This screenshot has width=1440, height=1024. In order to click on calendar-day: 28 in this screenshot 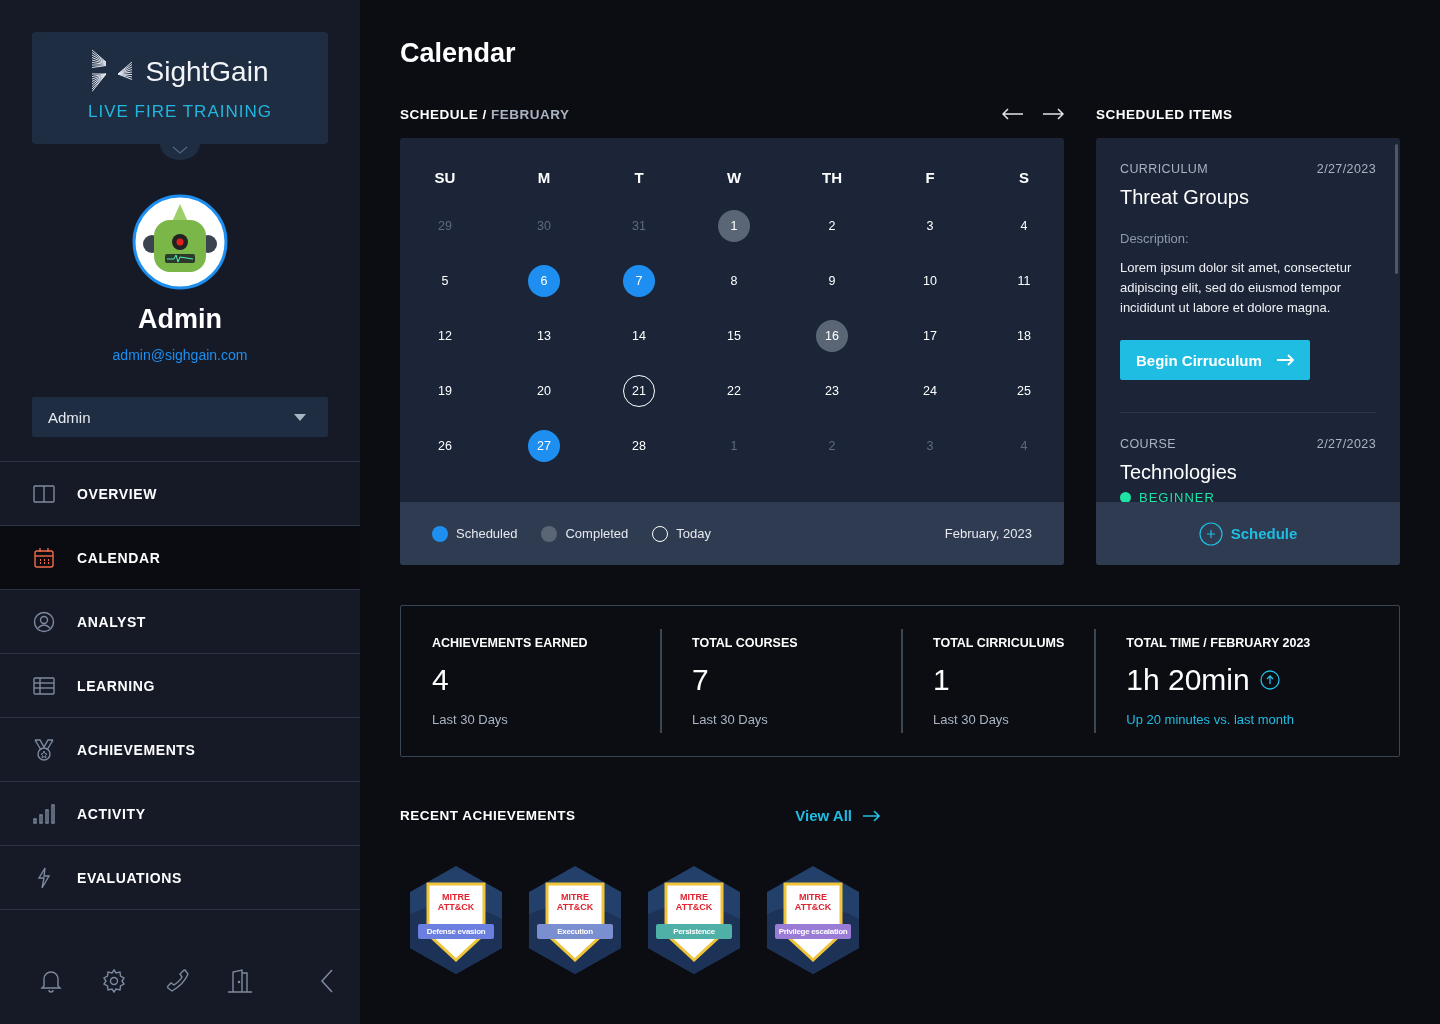, I will do `click(639, 445)`.